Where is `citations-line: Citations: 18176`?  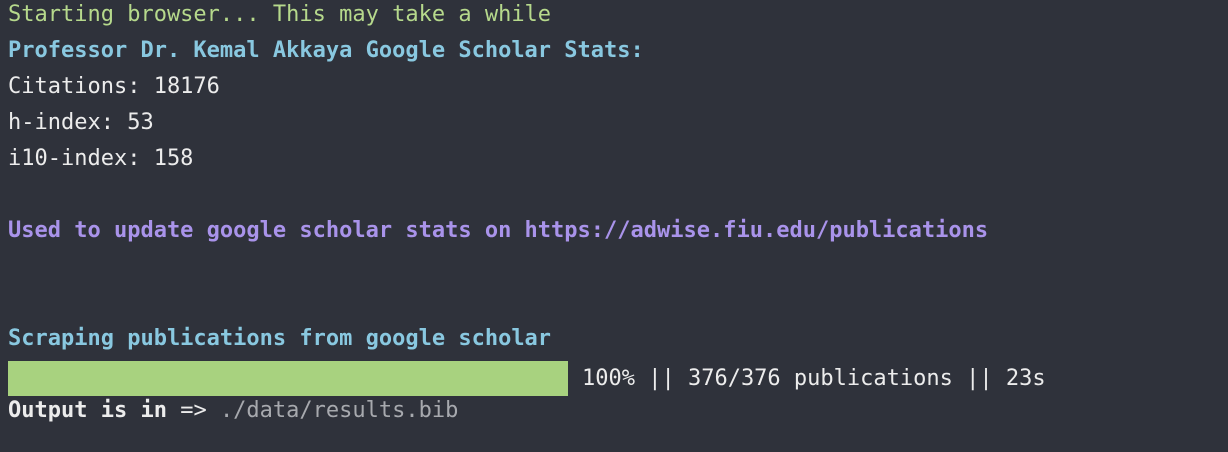 citations-line: Citations: 18176 is located at coordinates (114, 86).